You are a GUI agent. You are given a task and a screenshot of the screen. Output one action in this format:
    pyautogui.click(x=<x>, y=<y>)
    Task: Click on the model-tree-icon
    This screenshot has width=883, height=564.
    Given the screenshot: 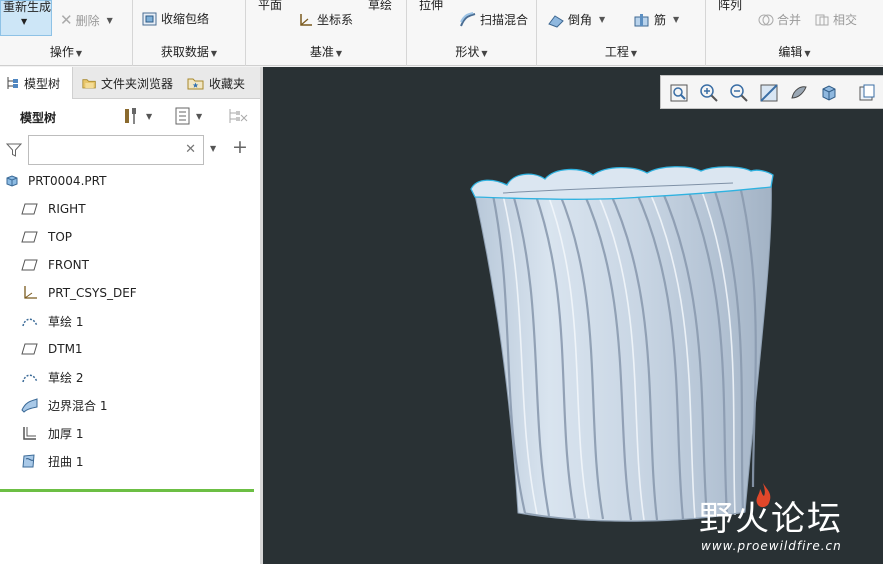 What is the action you would take?
    pyautogui.click(x=12, y=83)
    